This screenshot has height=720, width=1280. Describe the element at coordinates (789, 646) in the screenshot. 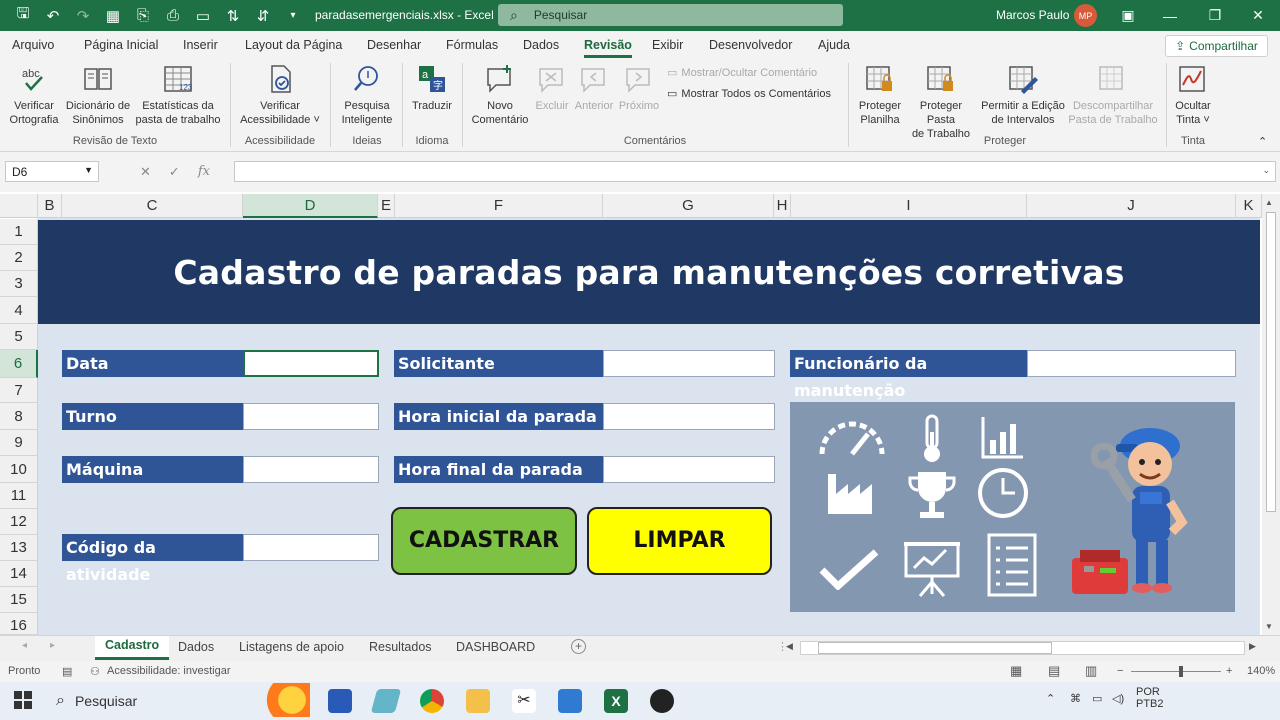

I see `scroll-left-icon: ◀` at that location.